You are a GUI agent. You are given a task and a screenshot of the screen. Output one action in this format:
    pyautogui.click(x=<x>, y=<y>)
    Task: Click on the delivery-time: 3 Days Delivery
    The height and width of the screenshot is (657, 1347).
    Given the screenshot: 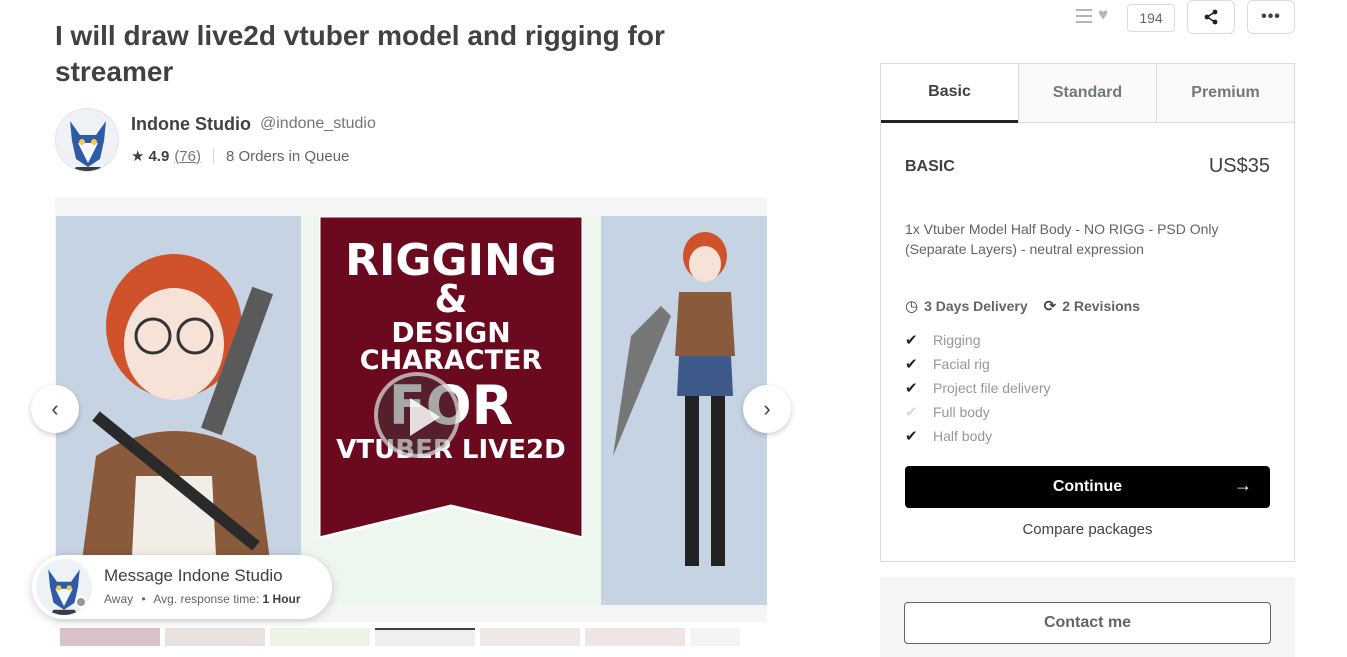 What is the action you would take?
    pyautogui.click(x=976, y=306)
    